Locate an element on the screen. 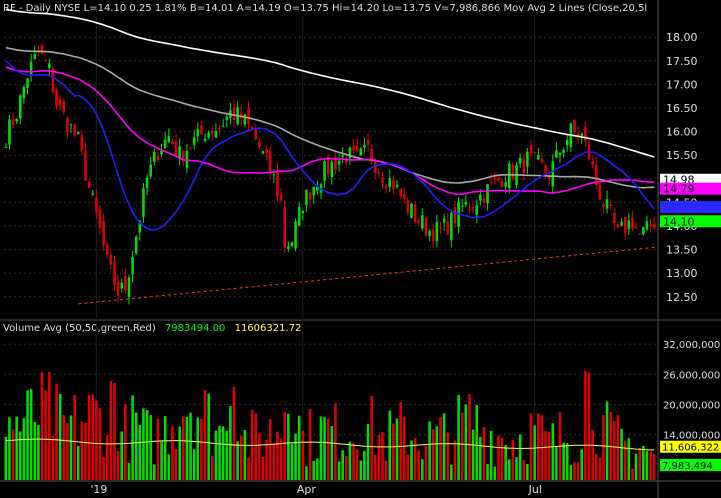 The image size is (721, 498). volume-tick-label: 32,000,000 is located at coordinates (691, 345).